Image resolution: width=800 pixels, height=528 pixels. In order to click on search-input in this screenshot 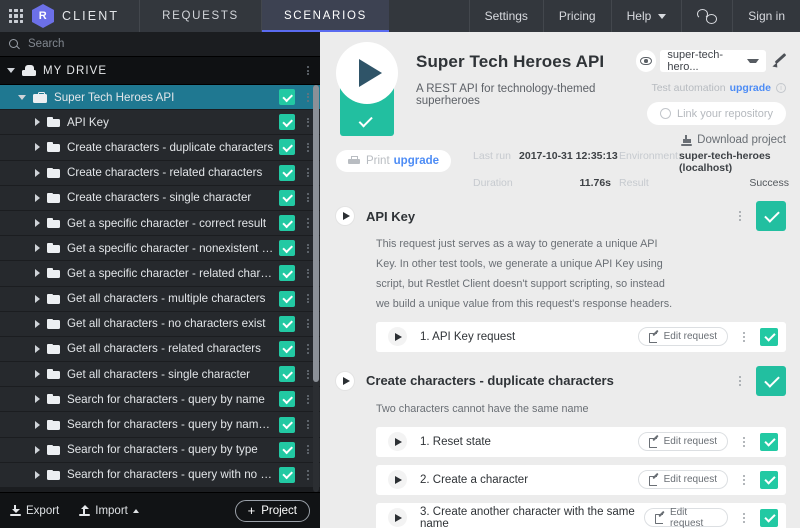, I will do `click(128, 44)`.